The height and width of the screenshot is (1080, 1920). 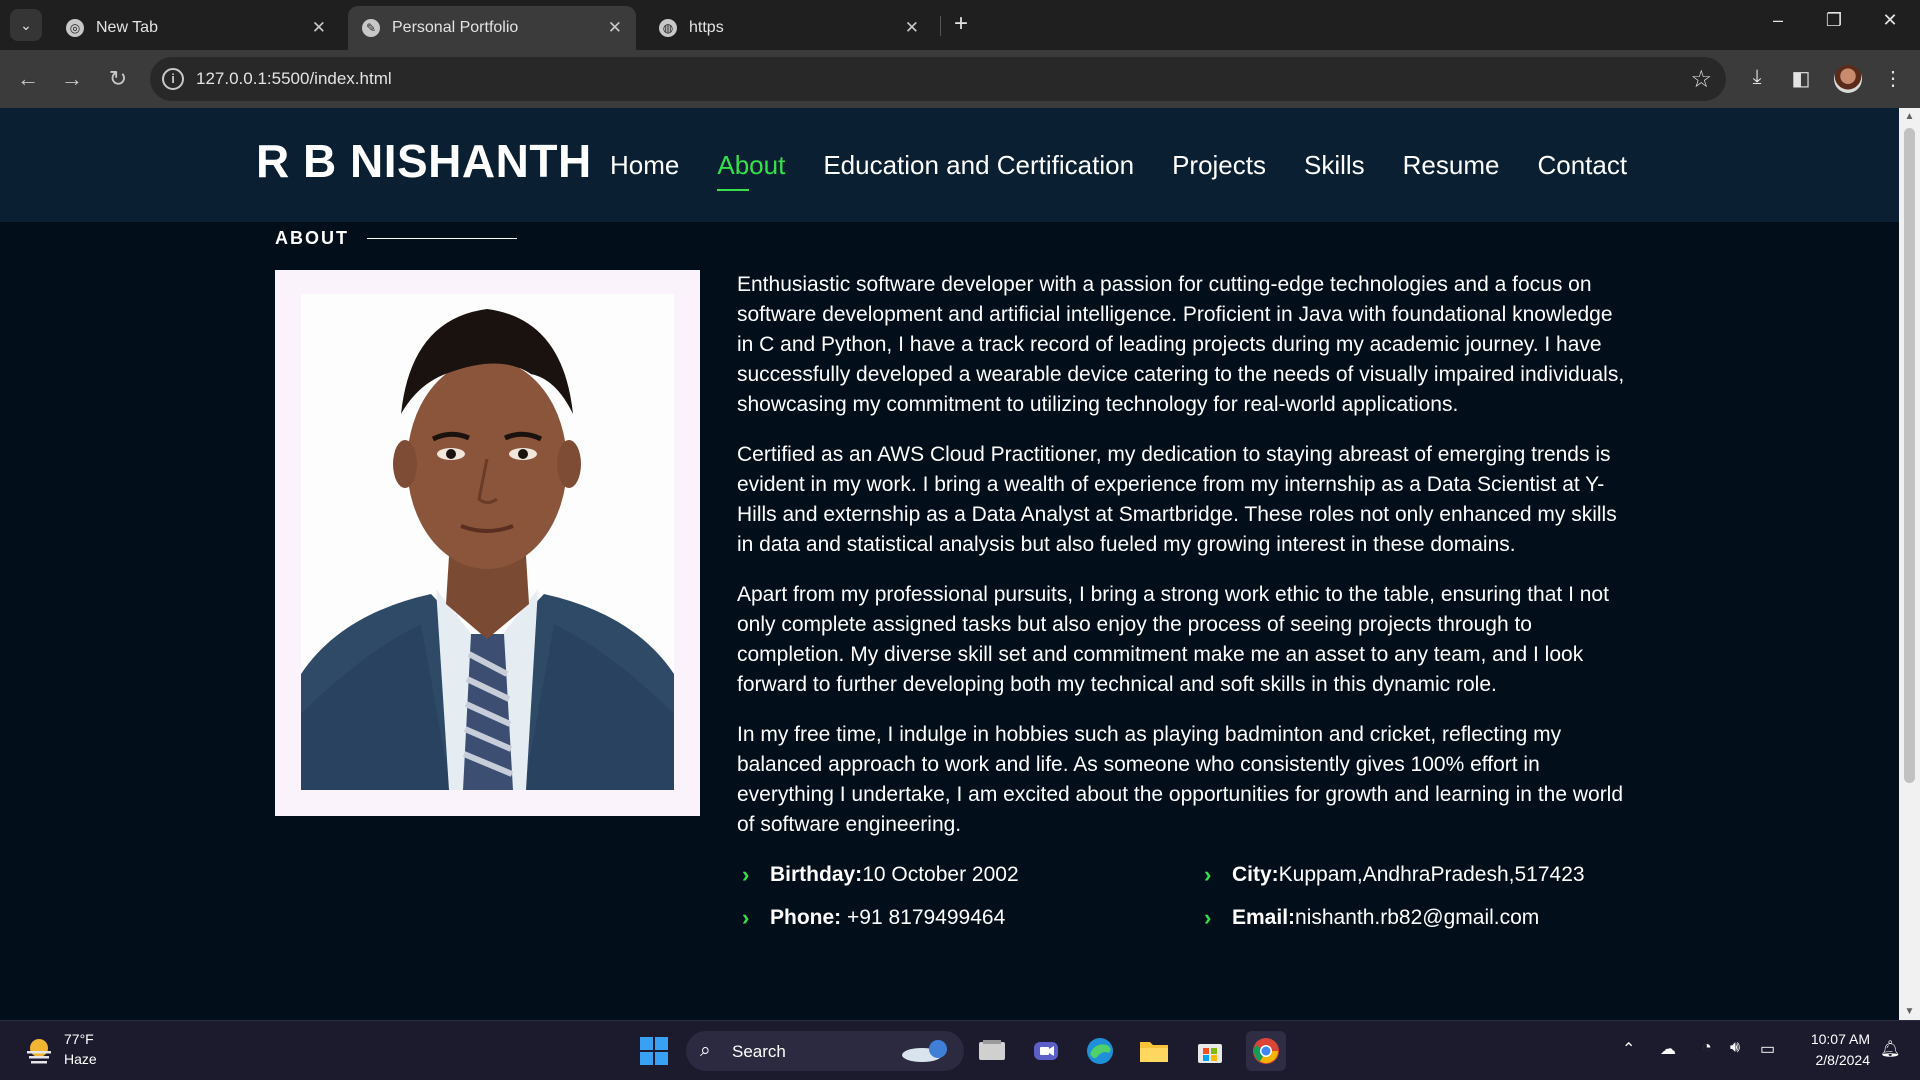 I want to click on volume-icon: 🔊︎, so click(x=1735, y=1048).